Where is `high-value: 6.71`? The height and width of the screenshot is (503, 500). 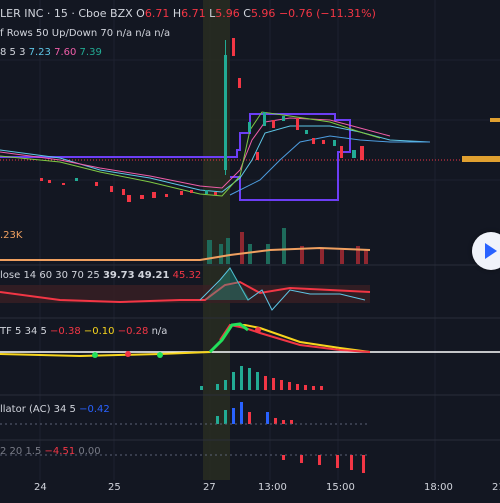 high-value: 6.71 is located at coordinates (193, 13).